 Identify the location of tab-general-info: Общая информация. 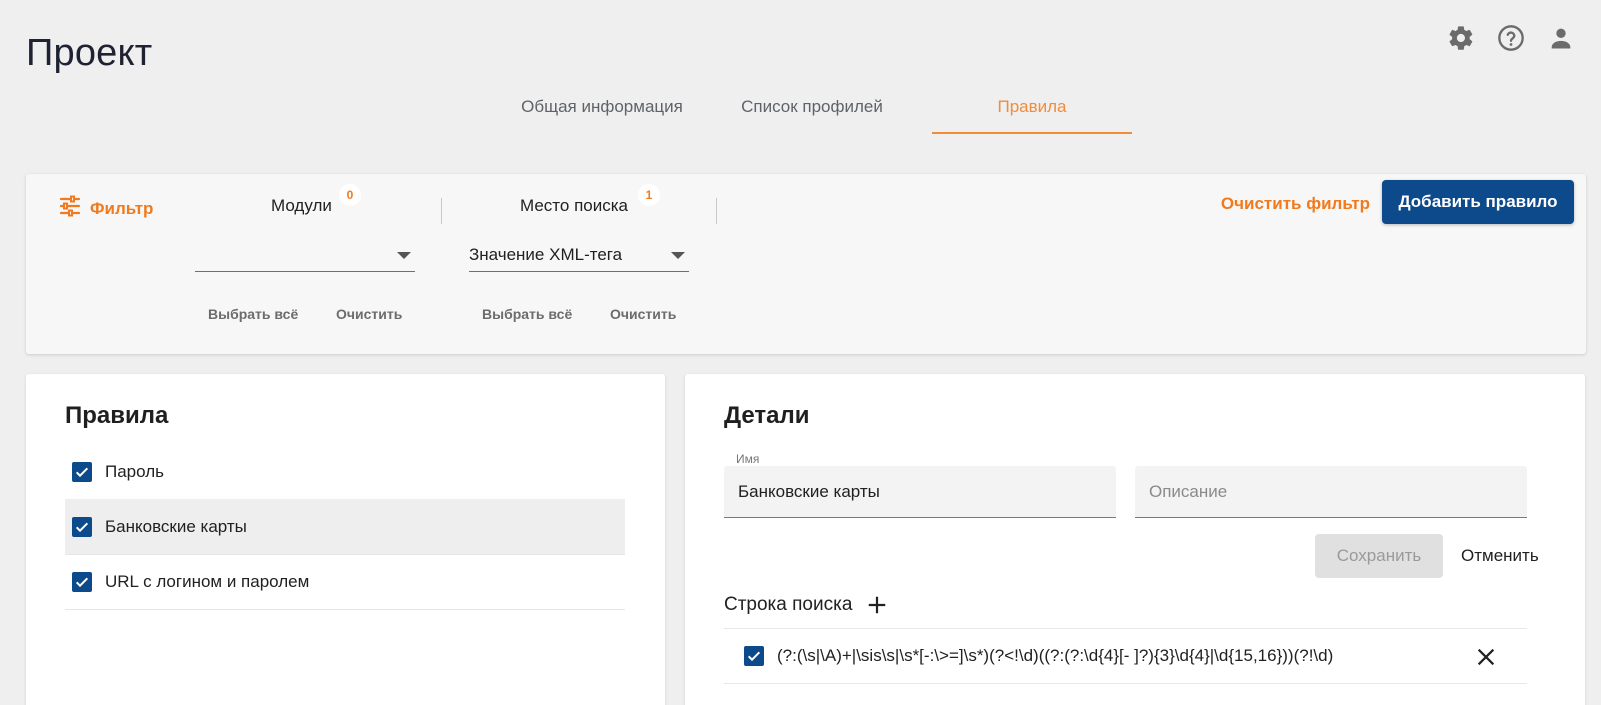
(602, 107).